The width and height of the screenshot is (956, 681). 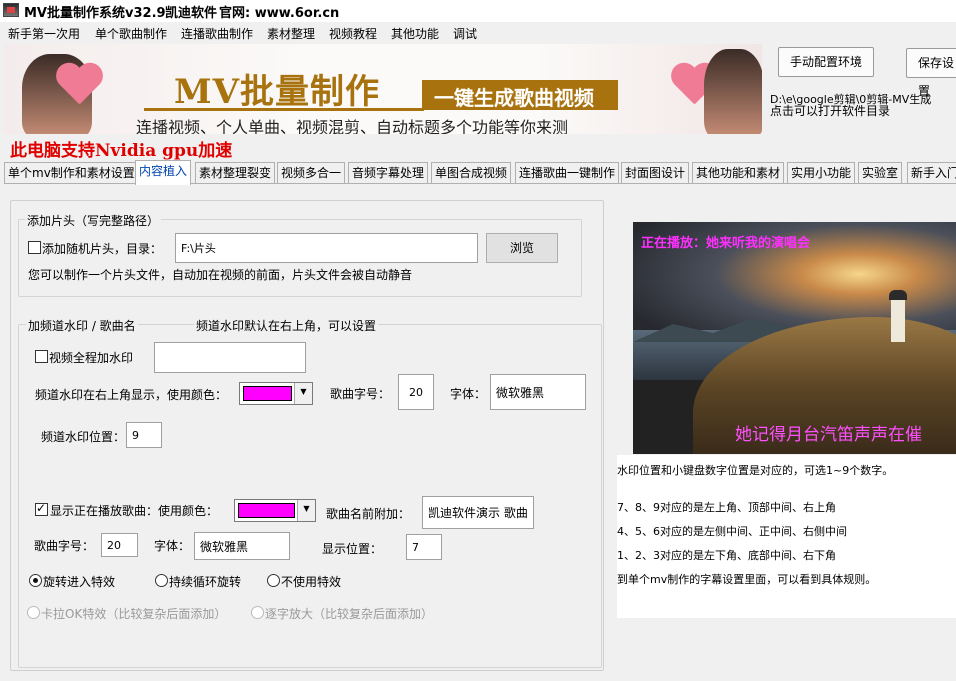 I want to click on app-icon, so click(x=11, y=10).